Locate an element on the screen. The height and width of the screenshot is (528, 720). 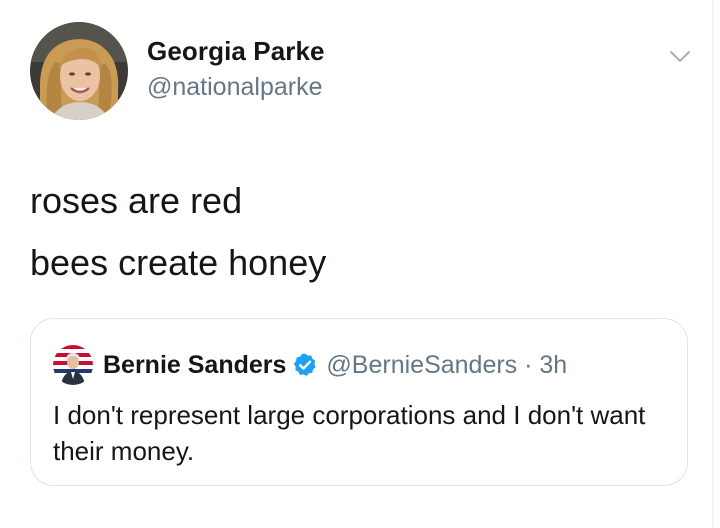
author-name: Georgia Parke is located at coordinates (236, 51).